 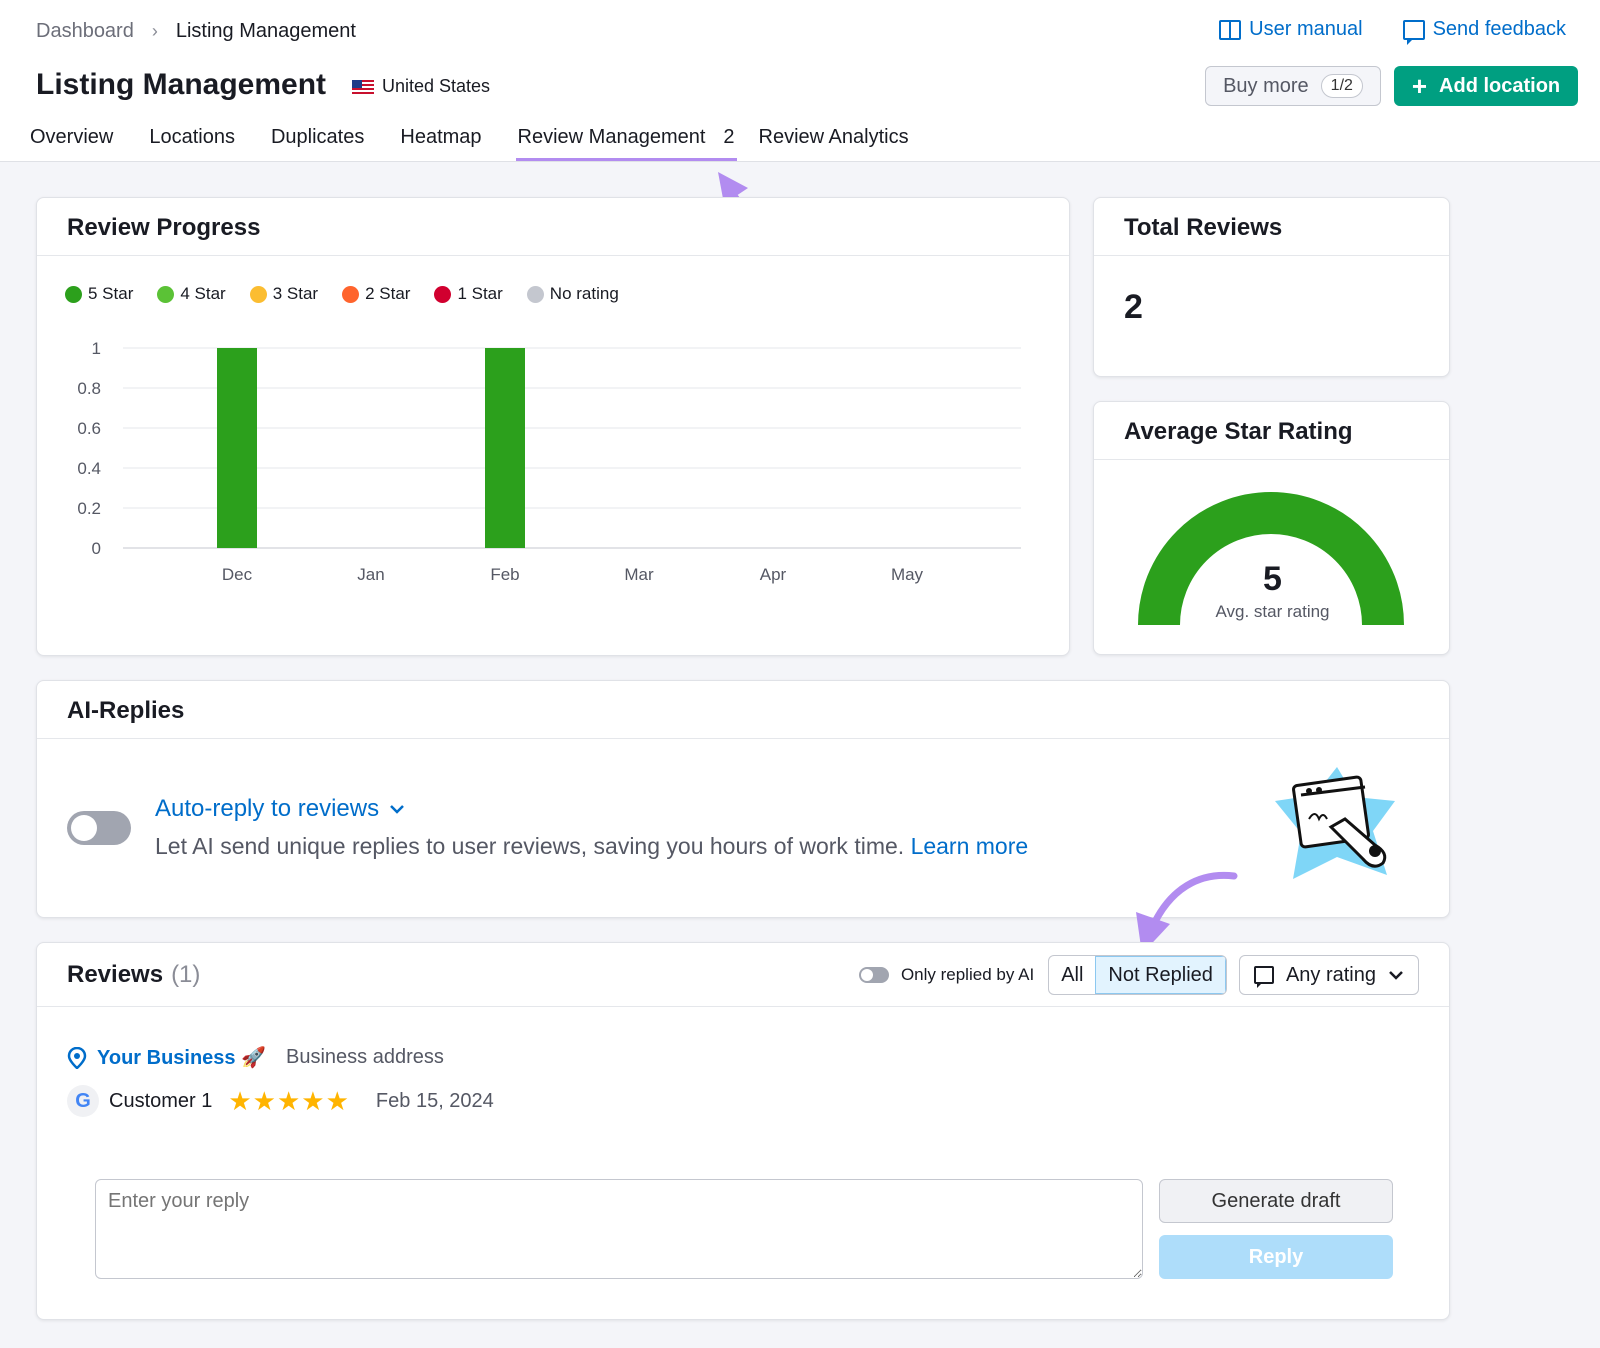 I want to click on legend-item: 2 Star, so click(x=376, y=294).